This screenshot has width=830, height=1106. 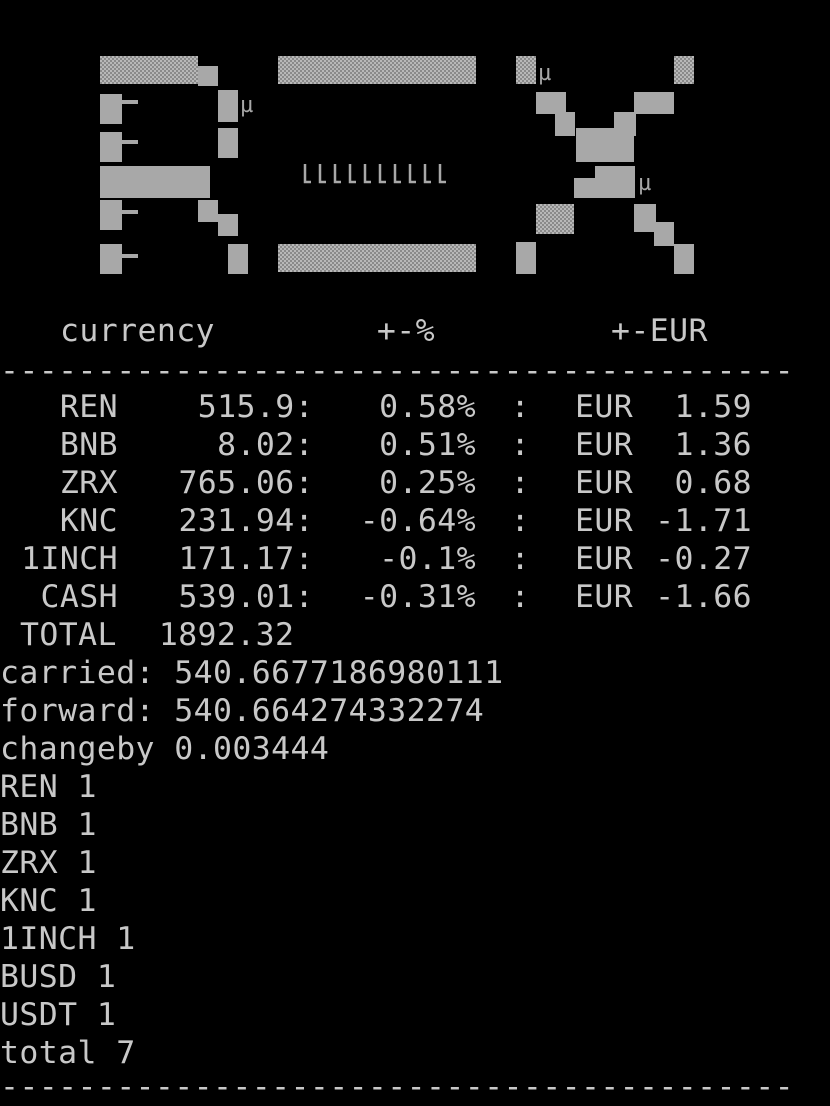 I want to click on currency-amount: 171.17:, so click(x=246, y=559).